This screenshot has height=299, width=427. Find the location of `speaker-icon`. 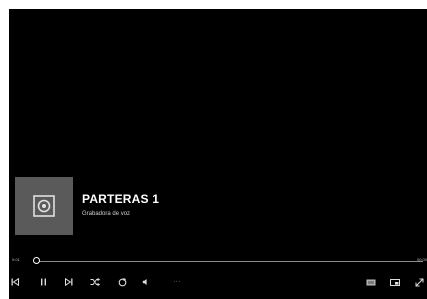

speaker-icon is located at coordinates (44, 206).